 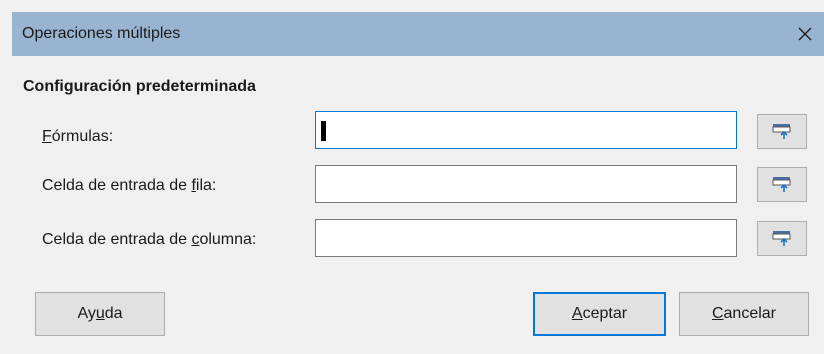 I want to click on help-button-pre: Ay, so click(x=86, y=313).